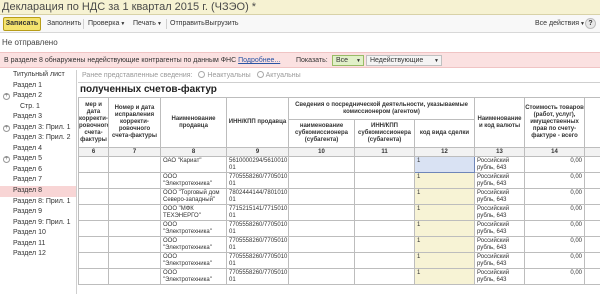 Image resolution: width=600 pixels, height=294 pixels. I want to click on all-actions-button: Все действия▼, so click(560, 24).